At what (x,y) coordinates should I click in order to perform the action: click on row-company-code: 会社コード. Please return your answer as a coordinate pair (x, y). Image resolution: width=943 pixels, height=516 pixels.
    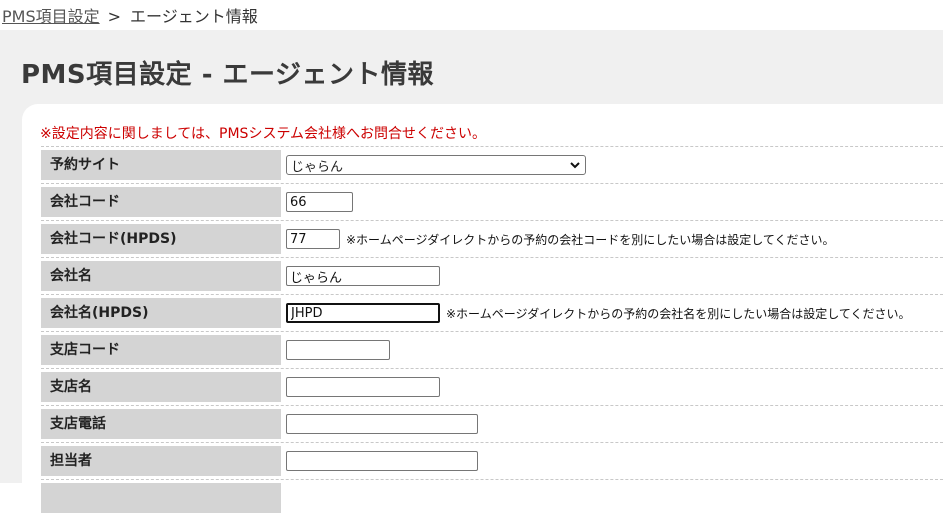
    Looking at the image, I should click on (492, 201).